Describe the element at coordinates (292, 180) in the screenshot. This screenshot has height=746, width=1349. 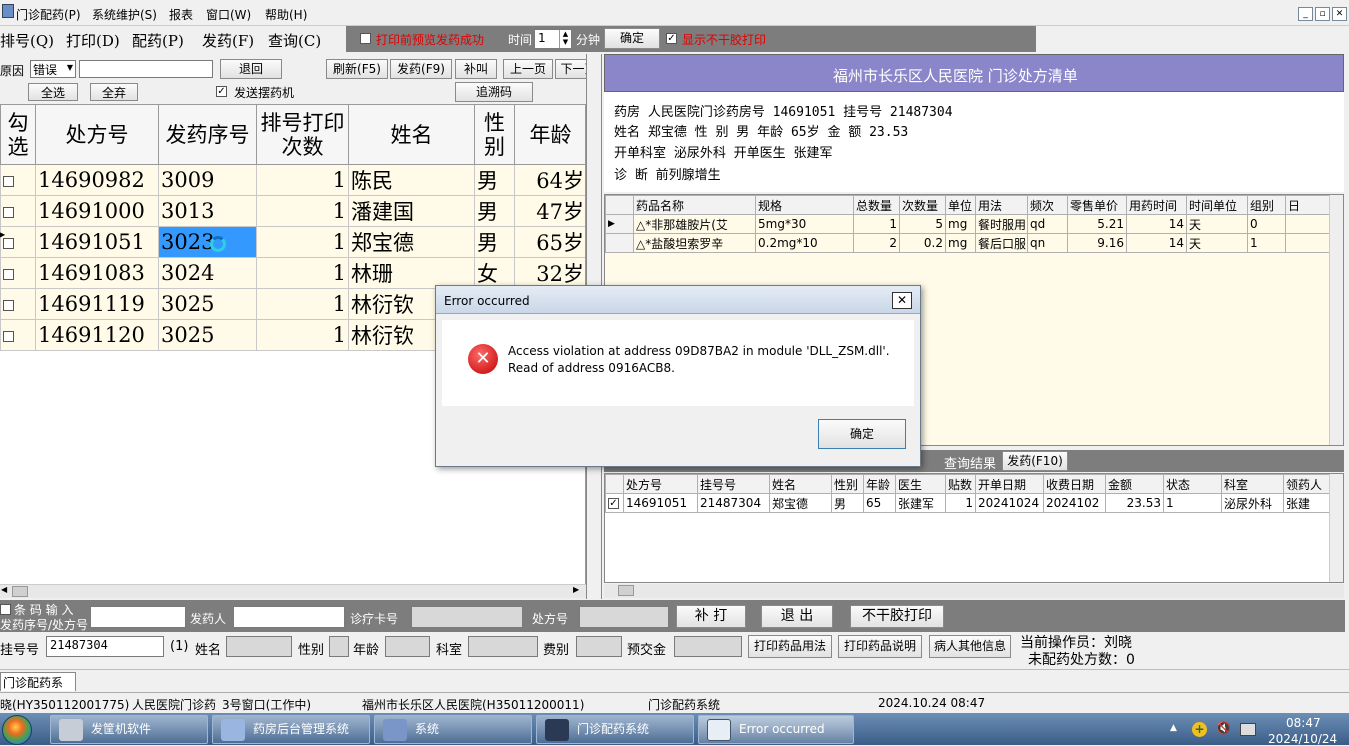
I see `table-row: 14690982 3009 1 陈民男 64岁` at that location.